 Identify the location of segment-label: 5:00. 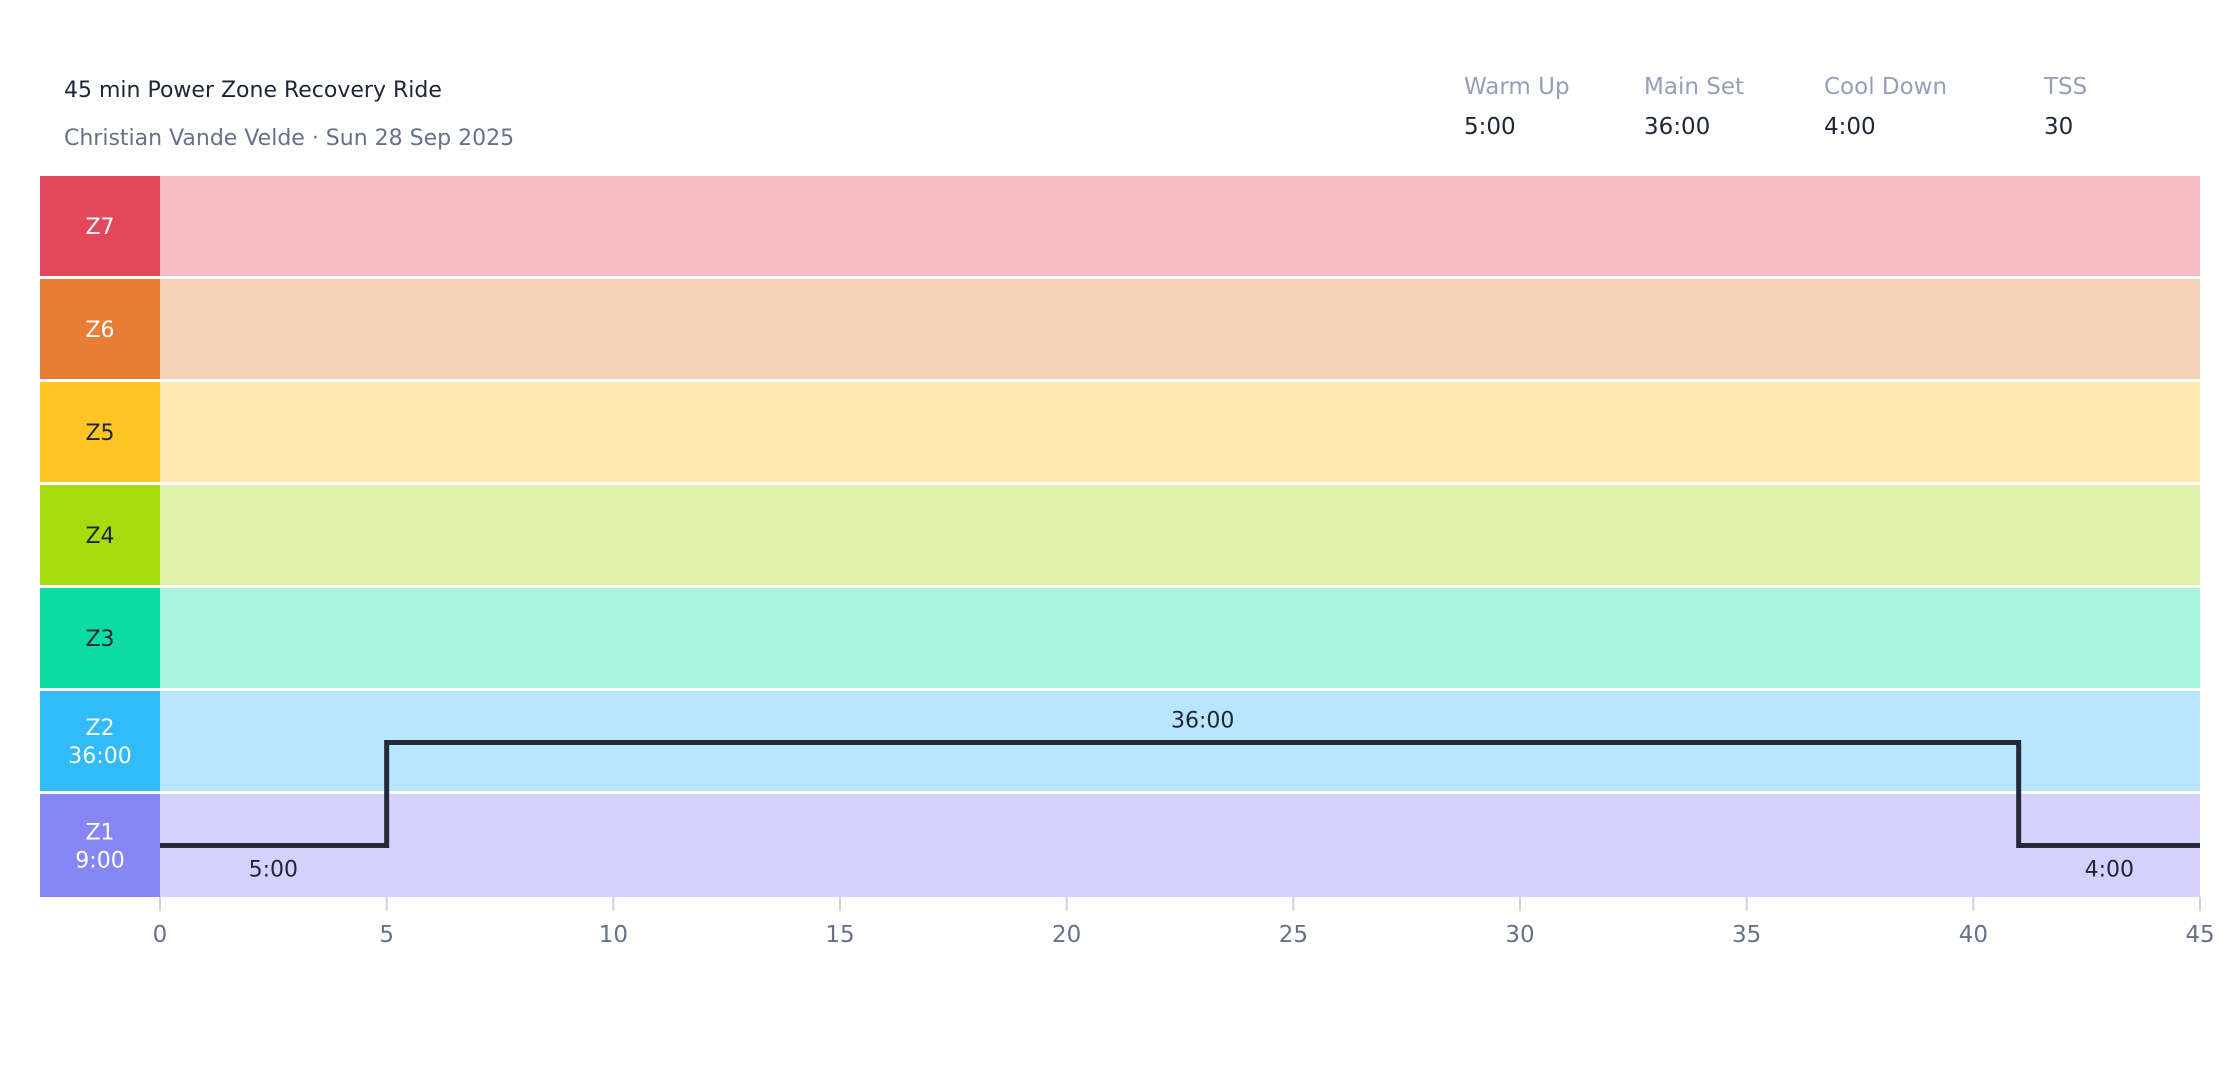
(273, 870).